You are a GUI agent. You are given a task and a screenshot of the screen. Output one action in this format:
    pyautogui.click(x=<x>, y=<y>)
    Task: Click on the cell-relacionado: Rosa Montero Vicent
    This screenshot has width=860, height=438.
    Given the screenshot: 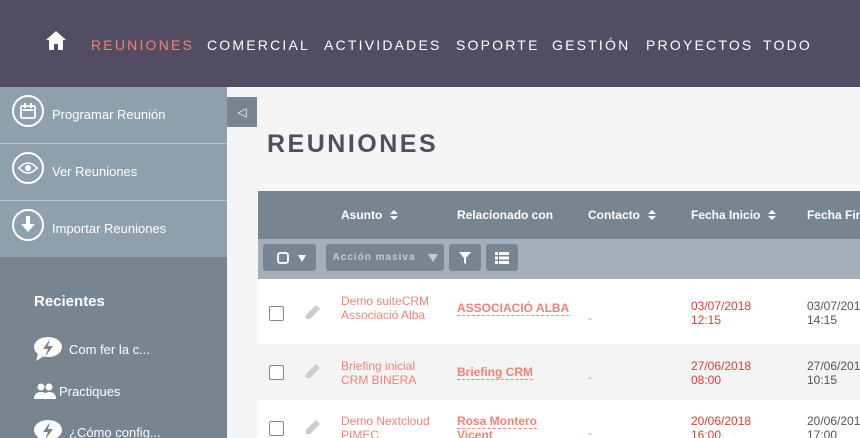 What is the action you would take?
    pyautogui.click(x=497, y=426)
    